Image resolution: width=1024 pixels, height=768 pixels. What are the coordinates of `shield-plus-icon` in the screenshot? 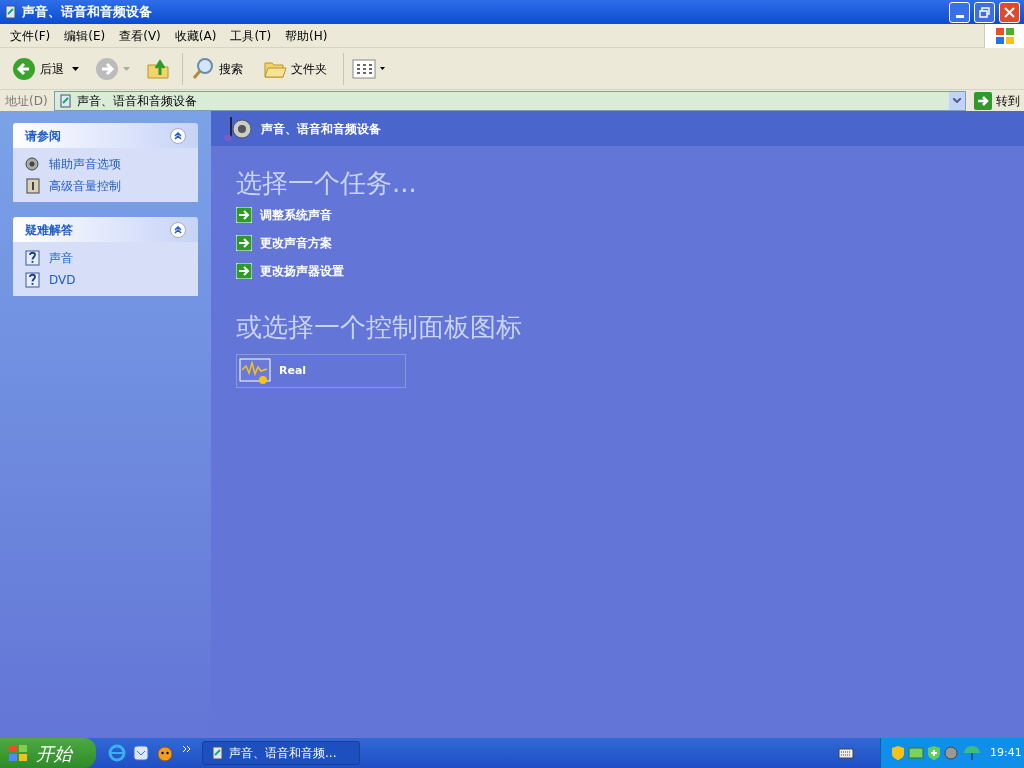 It's located at (934, 753).